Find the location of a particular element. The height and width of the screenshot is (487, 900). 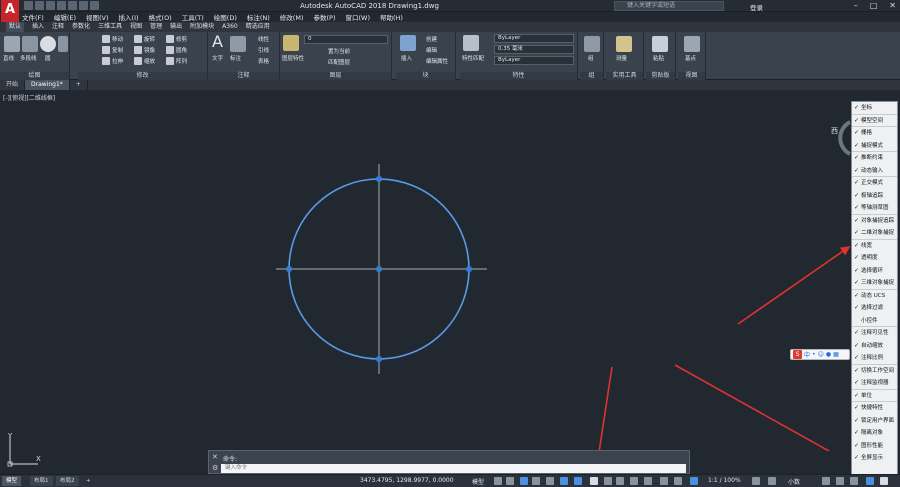

new-tab-icon: + is located at coordinates (79, 85).